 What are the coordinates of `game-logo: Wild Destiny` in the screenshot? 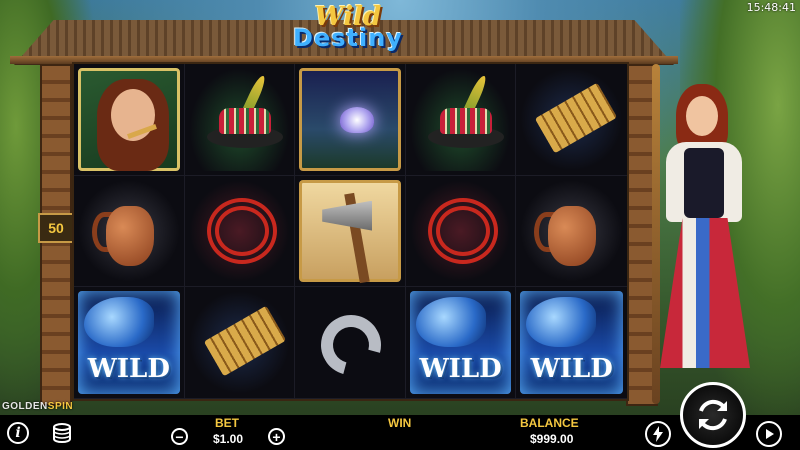 It's located at (348, 27).